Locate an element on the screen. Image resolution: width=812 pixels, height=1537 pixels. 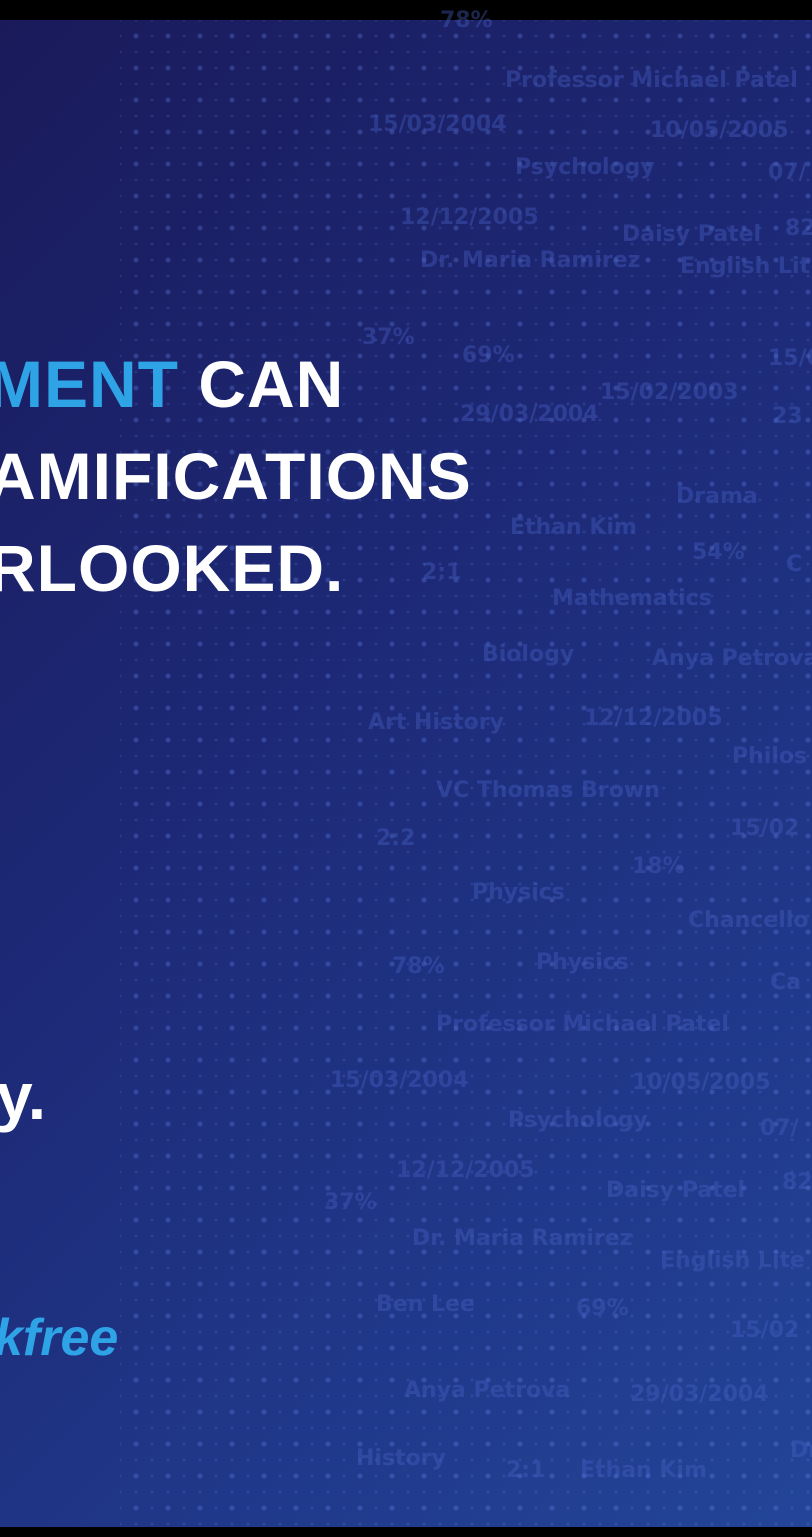
headline-accent: MENT is located at coordinates (89, 384).